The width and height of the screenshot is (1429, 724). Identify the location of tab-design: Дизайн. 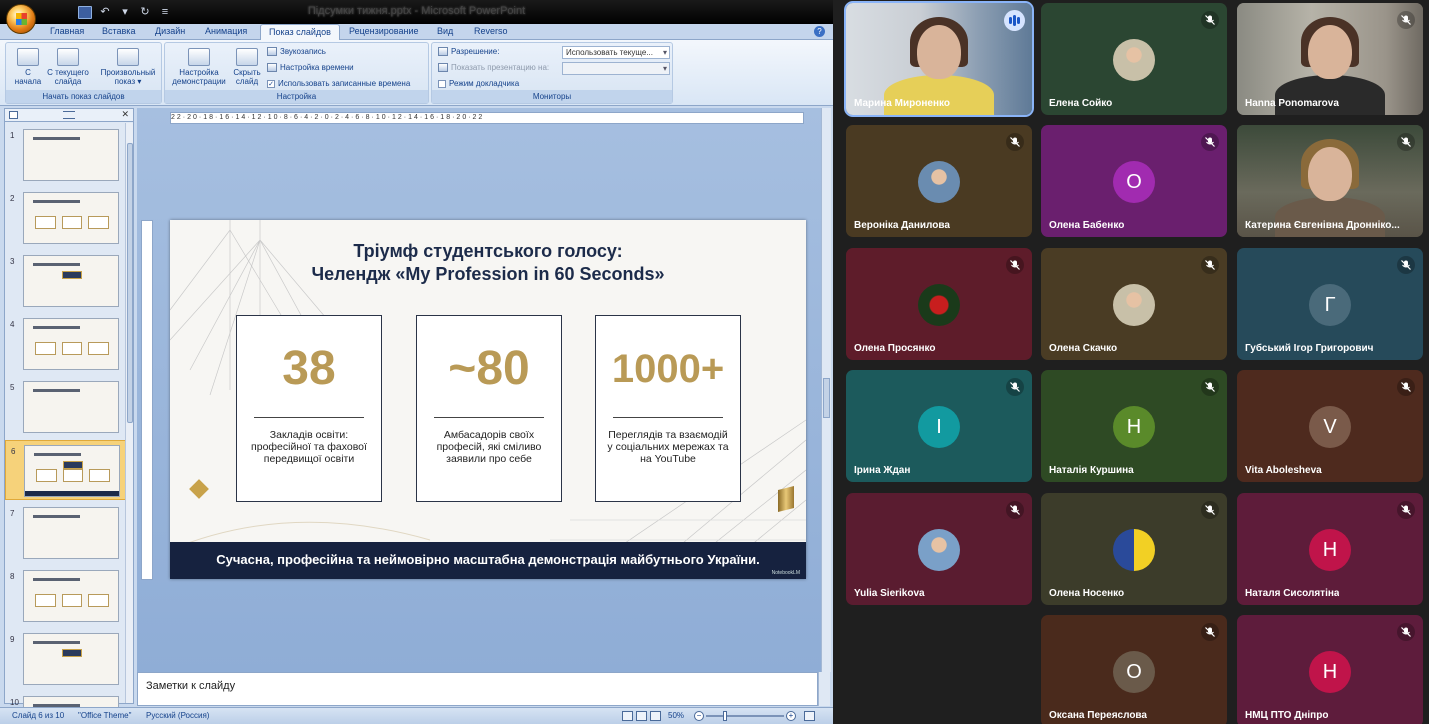
(170, 31).